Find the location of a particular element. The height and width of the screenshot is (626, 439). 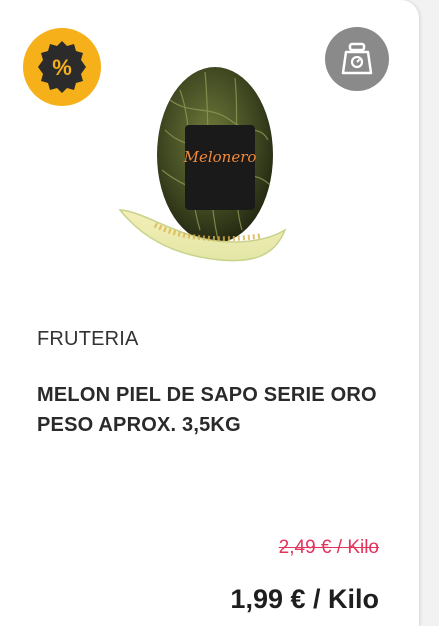

percent-icon: % is located at coordinates (62, 67).